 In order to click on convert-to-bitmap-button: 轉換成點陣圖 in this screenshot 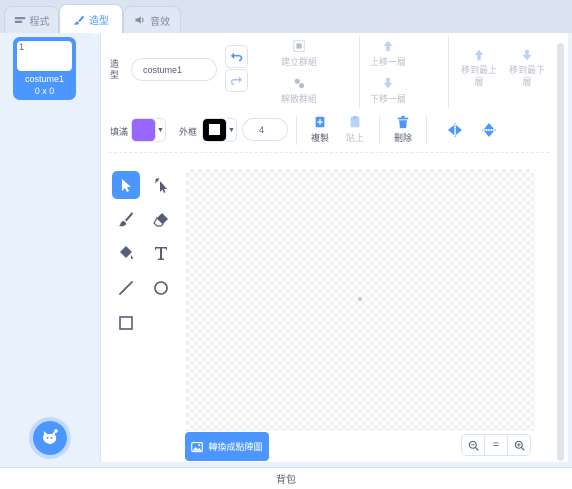, I will do `click(227, 446)`.